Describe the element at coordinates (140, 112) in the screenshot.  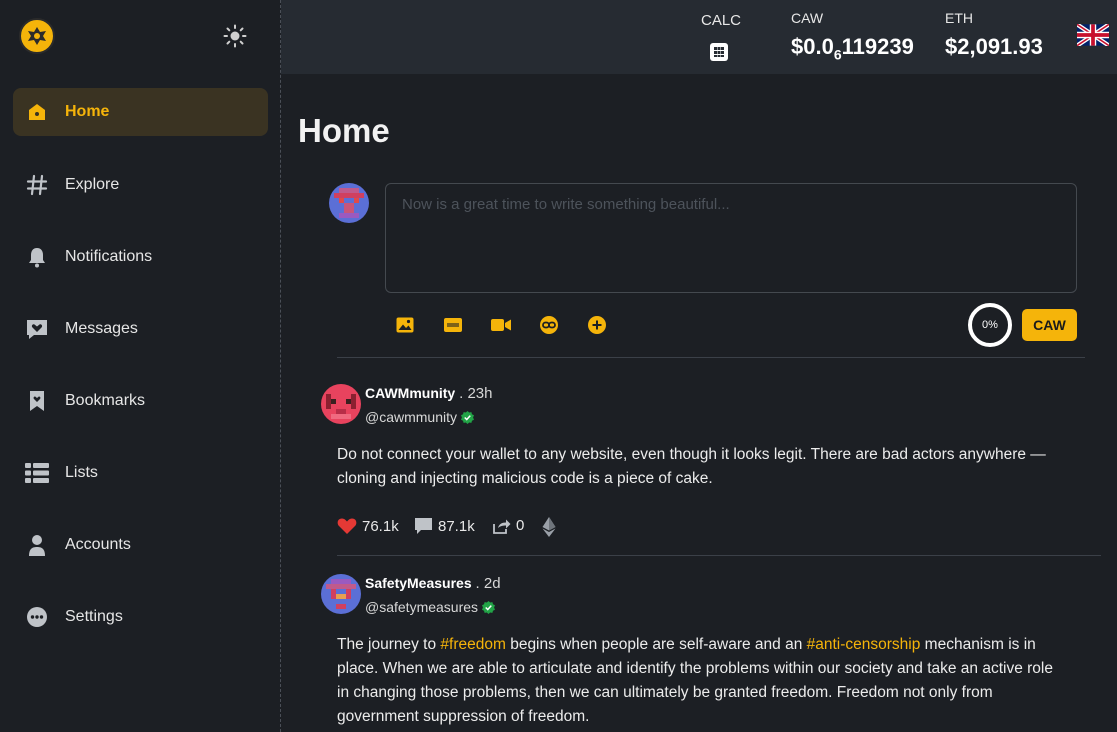
I see `sidebar-item-home: Home` at that location.